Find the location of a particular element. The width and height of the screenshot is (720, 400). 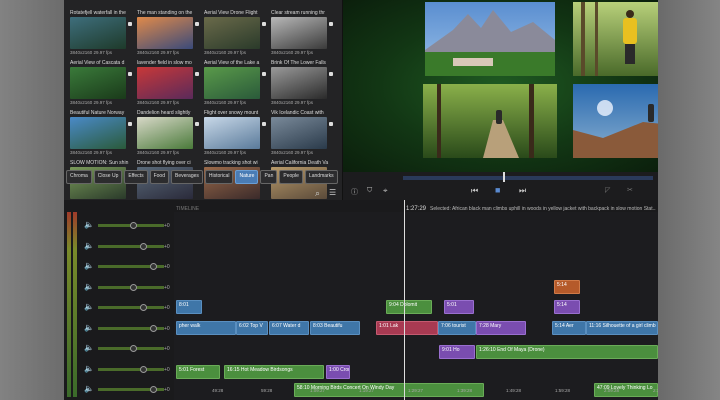

timeline-clip: pher walk is located at coordinates (206, 328).